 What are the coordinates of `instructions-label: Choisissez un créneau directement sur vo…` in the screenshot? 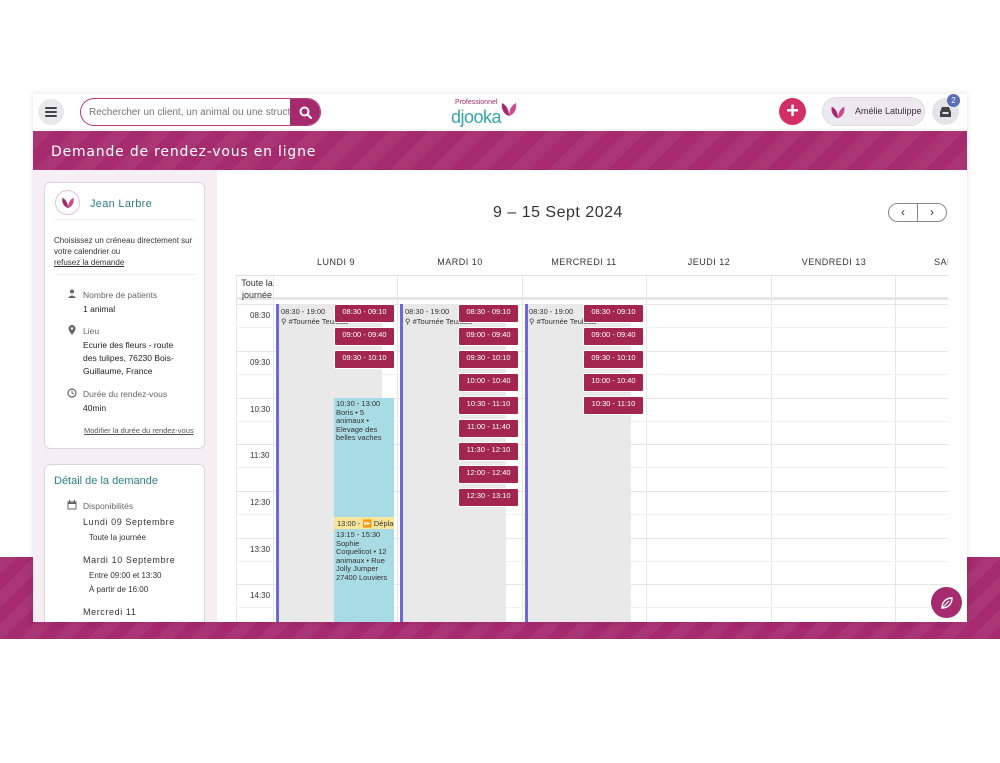 It's located at (123, 246).